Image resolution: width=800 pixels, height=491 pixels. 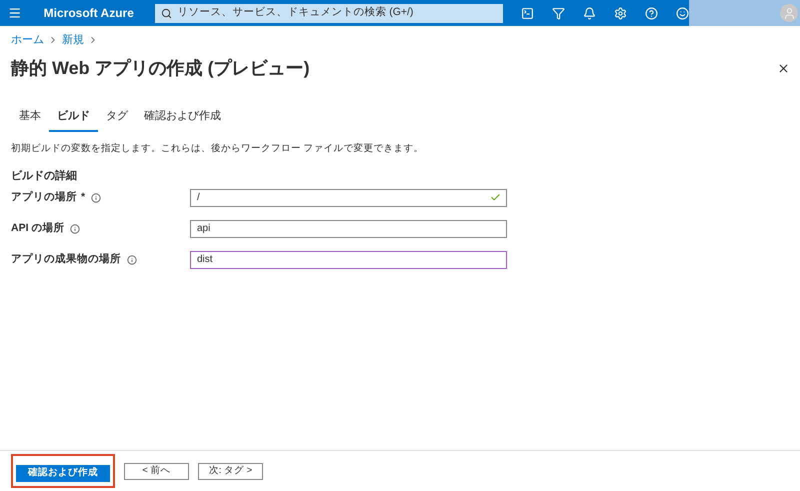 What do you see at coordinates (182, 120) in the screenshot?
I see `tab: 確認および作成` at bounding box center [182, 120].